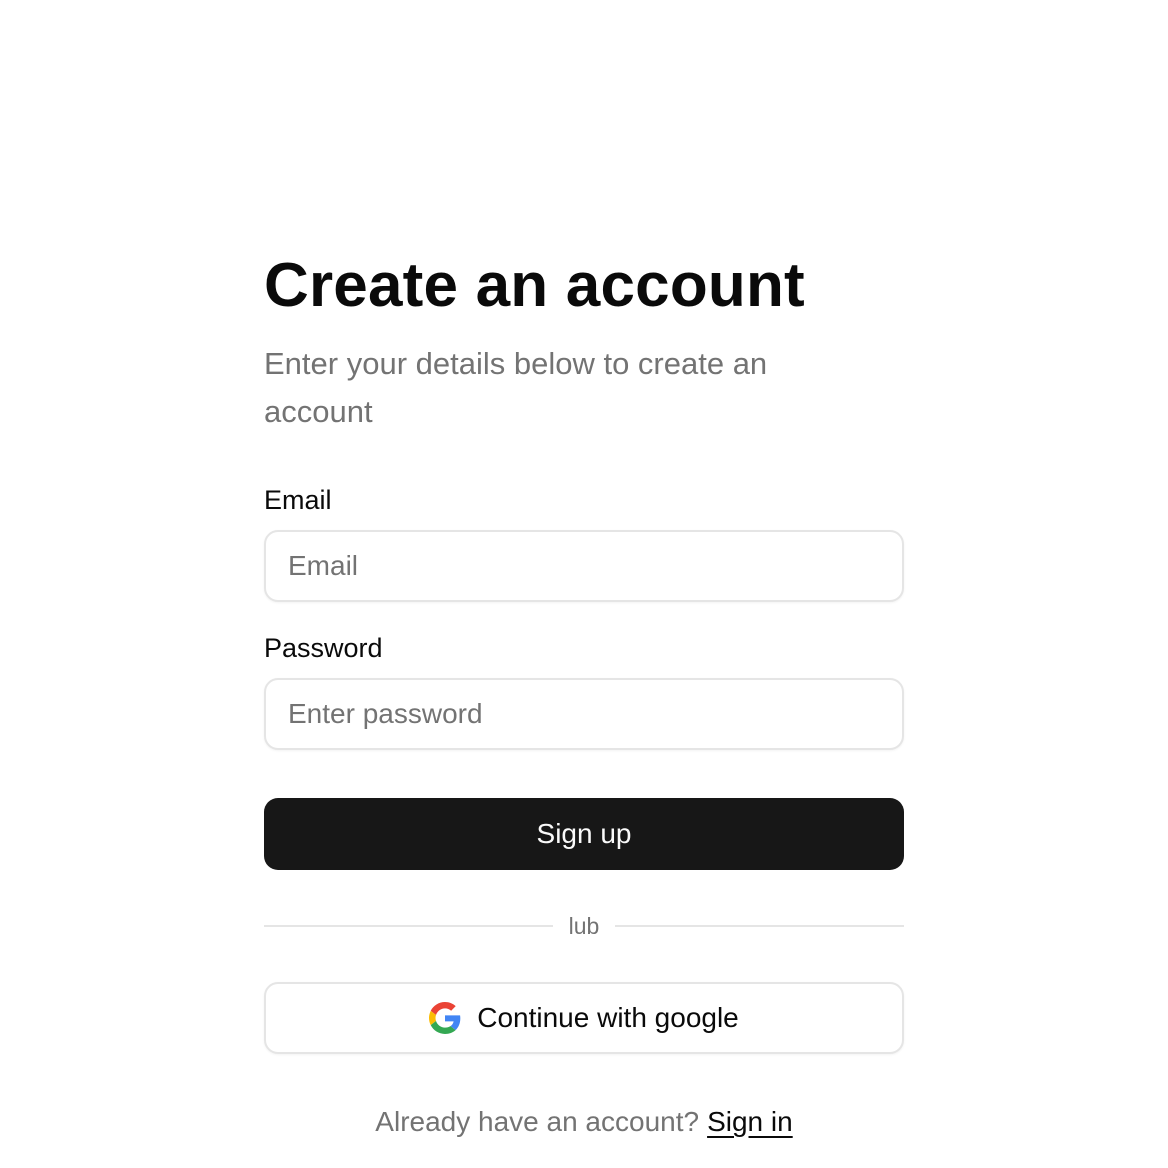  Describe the element at coordinates (584, 714) in the screenshot. I see `password-input` at that location.